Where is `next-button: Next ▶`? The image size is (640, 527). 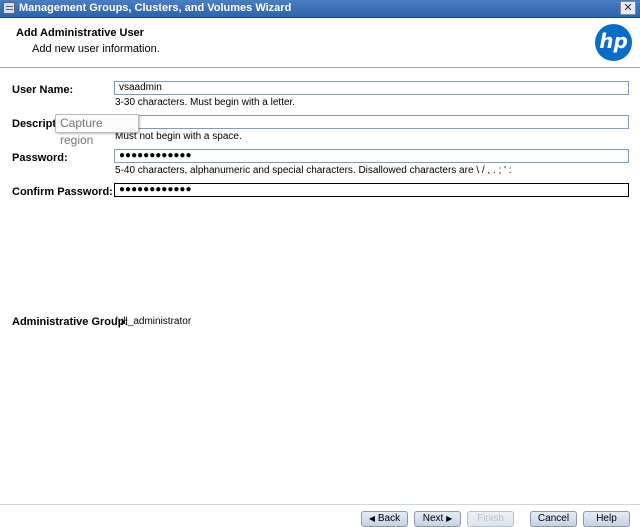
next-button: Next ▶ is located at coordinates (437, 519).